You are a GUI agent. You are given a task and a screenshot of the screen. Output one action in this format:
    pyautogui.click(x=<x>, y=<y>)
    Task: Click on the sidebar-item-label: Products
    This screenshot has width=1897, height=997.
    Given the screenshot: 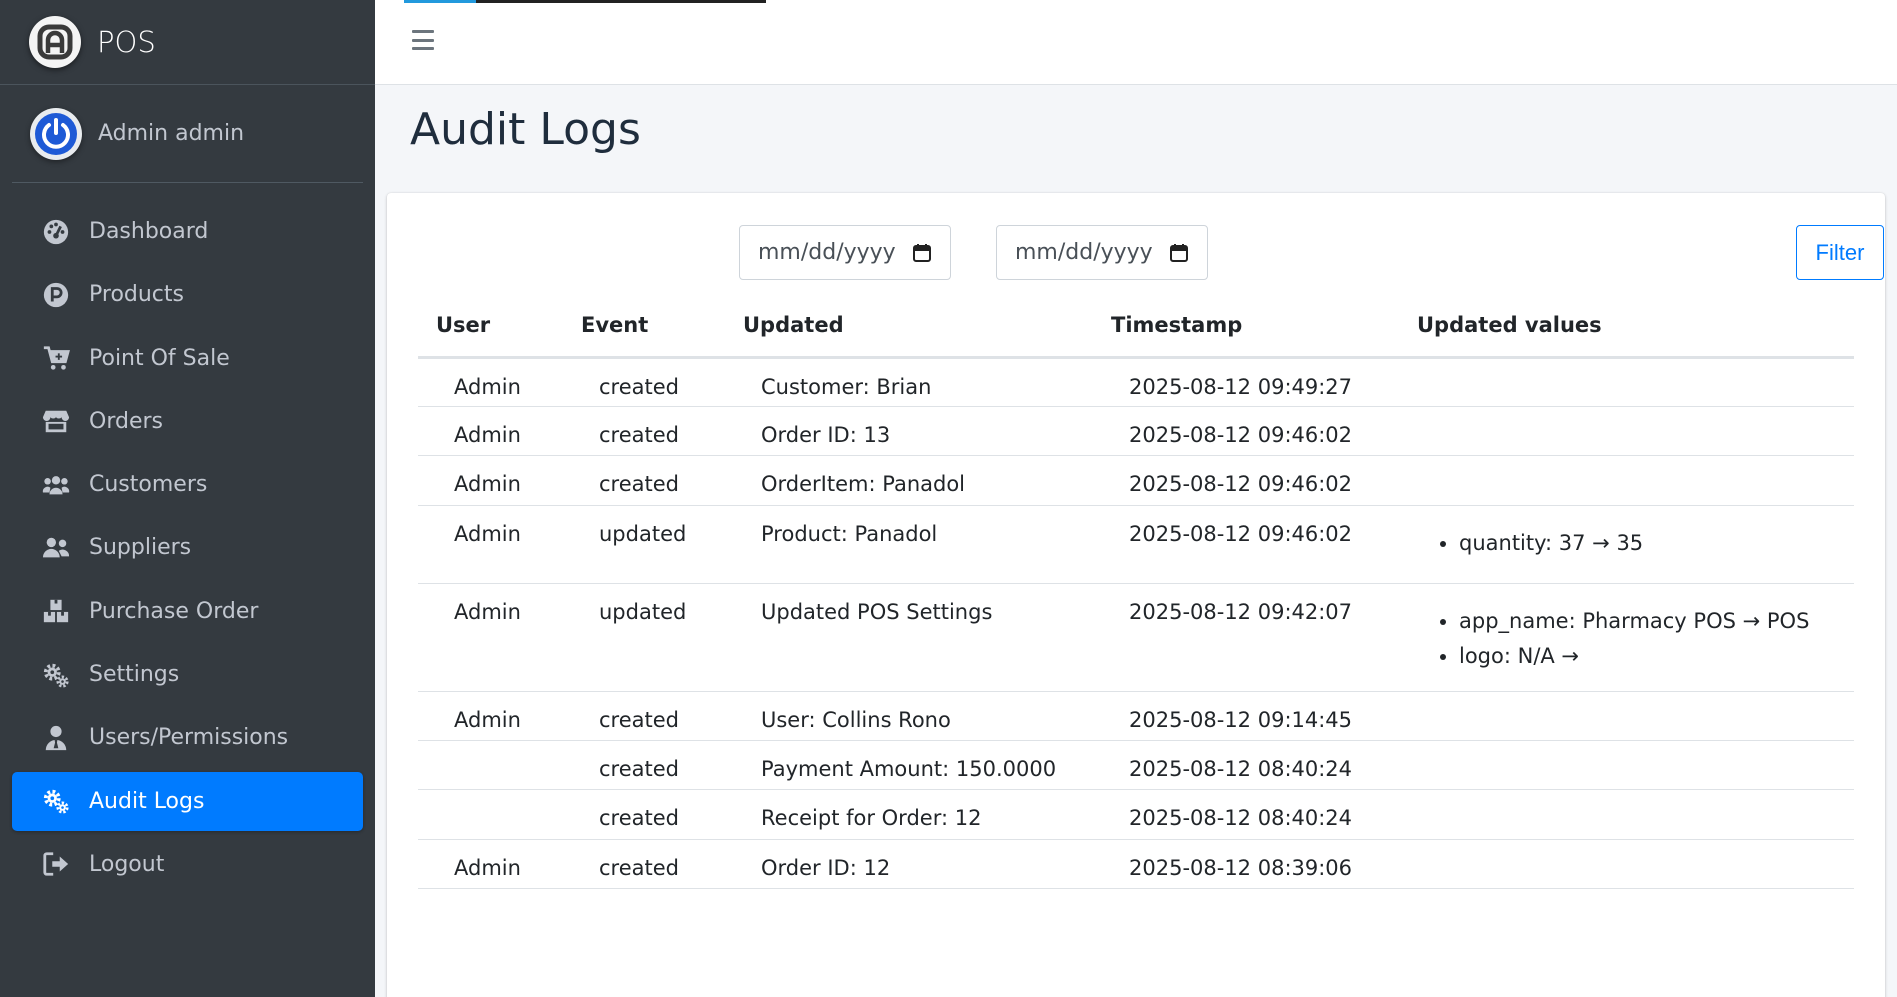 What is the action you would take?
    pyautogui.click(x=136, y=295)
    